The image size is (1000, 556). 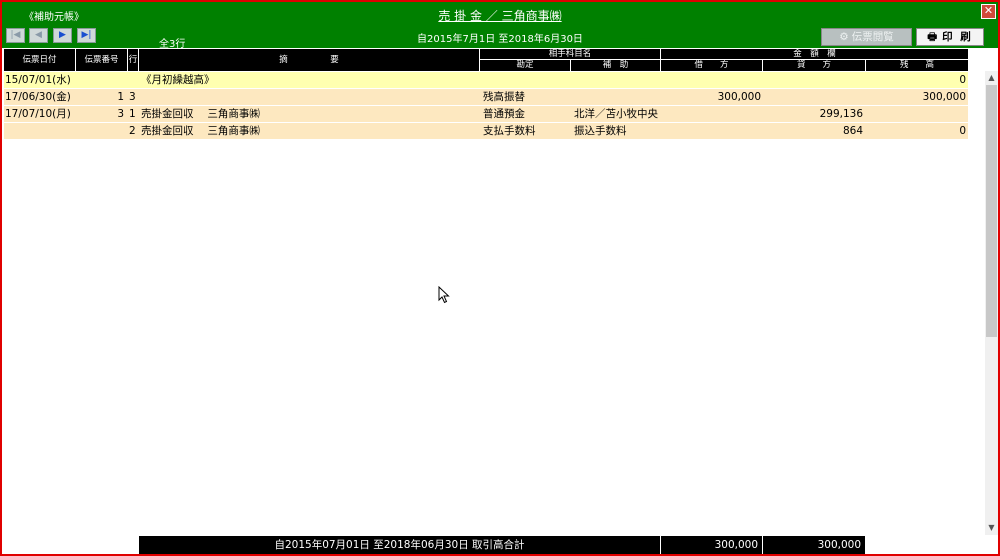 I want to click on cell-date, so click(x=40, y=131).